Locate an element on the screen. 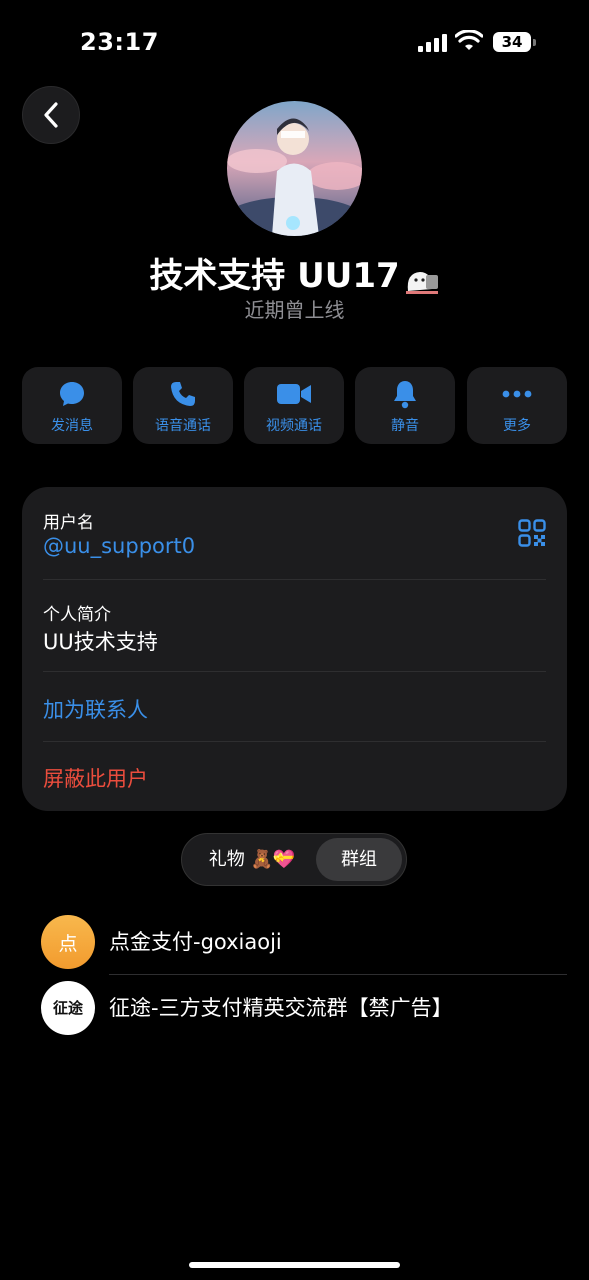 The height and width of the screenshot is (1280, 589). back-button is located at coordinates (51, 115).